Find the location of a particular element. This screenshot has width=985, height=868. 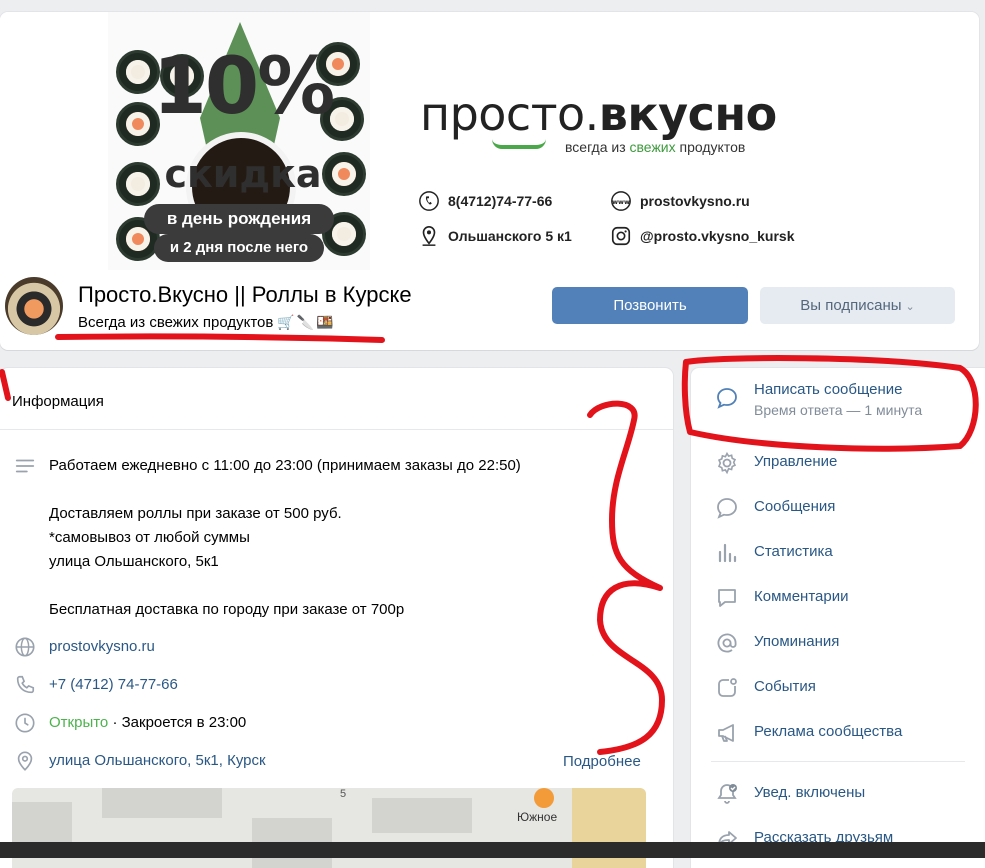

globe-icon is located at coordinates (25, 647).